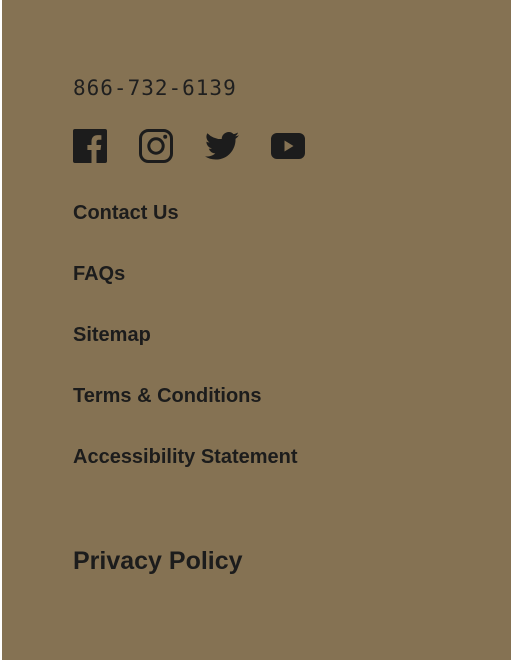 The image size is (511, 660). Describe the element at coordinates (189, 146) in the screenshot. I see `social-links` at that location.